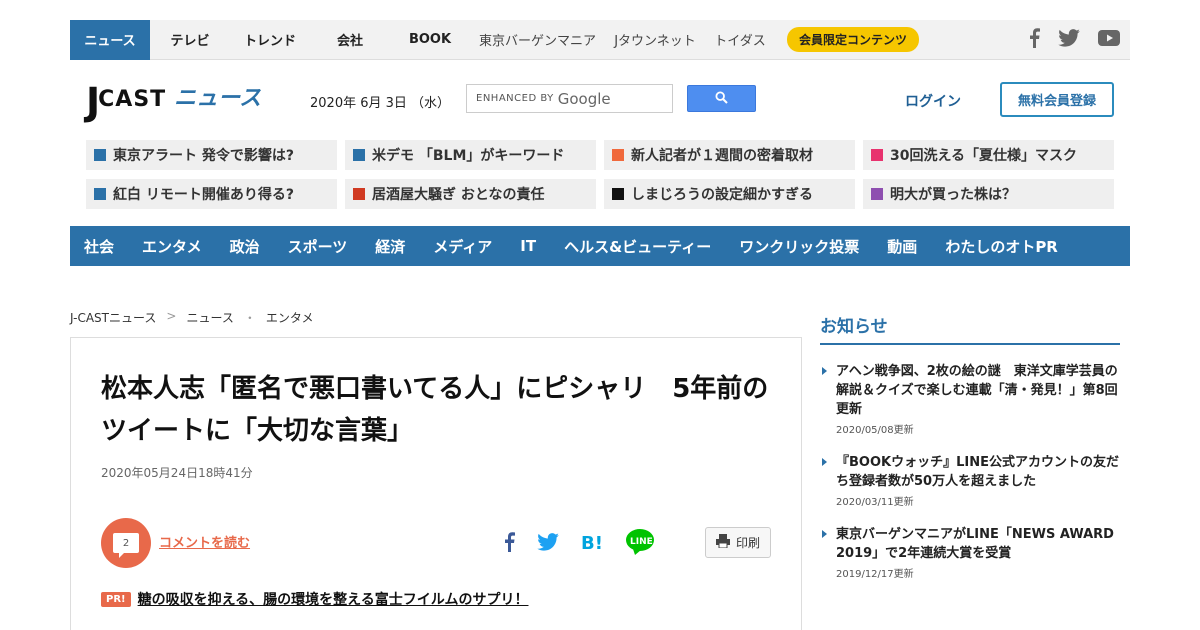 The width and height of the screenshot is (1200, 630). I want to click on top-nav-bargain-mania: 東京バーゲンマニア, so click(537, 40).